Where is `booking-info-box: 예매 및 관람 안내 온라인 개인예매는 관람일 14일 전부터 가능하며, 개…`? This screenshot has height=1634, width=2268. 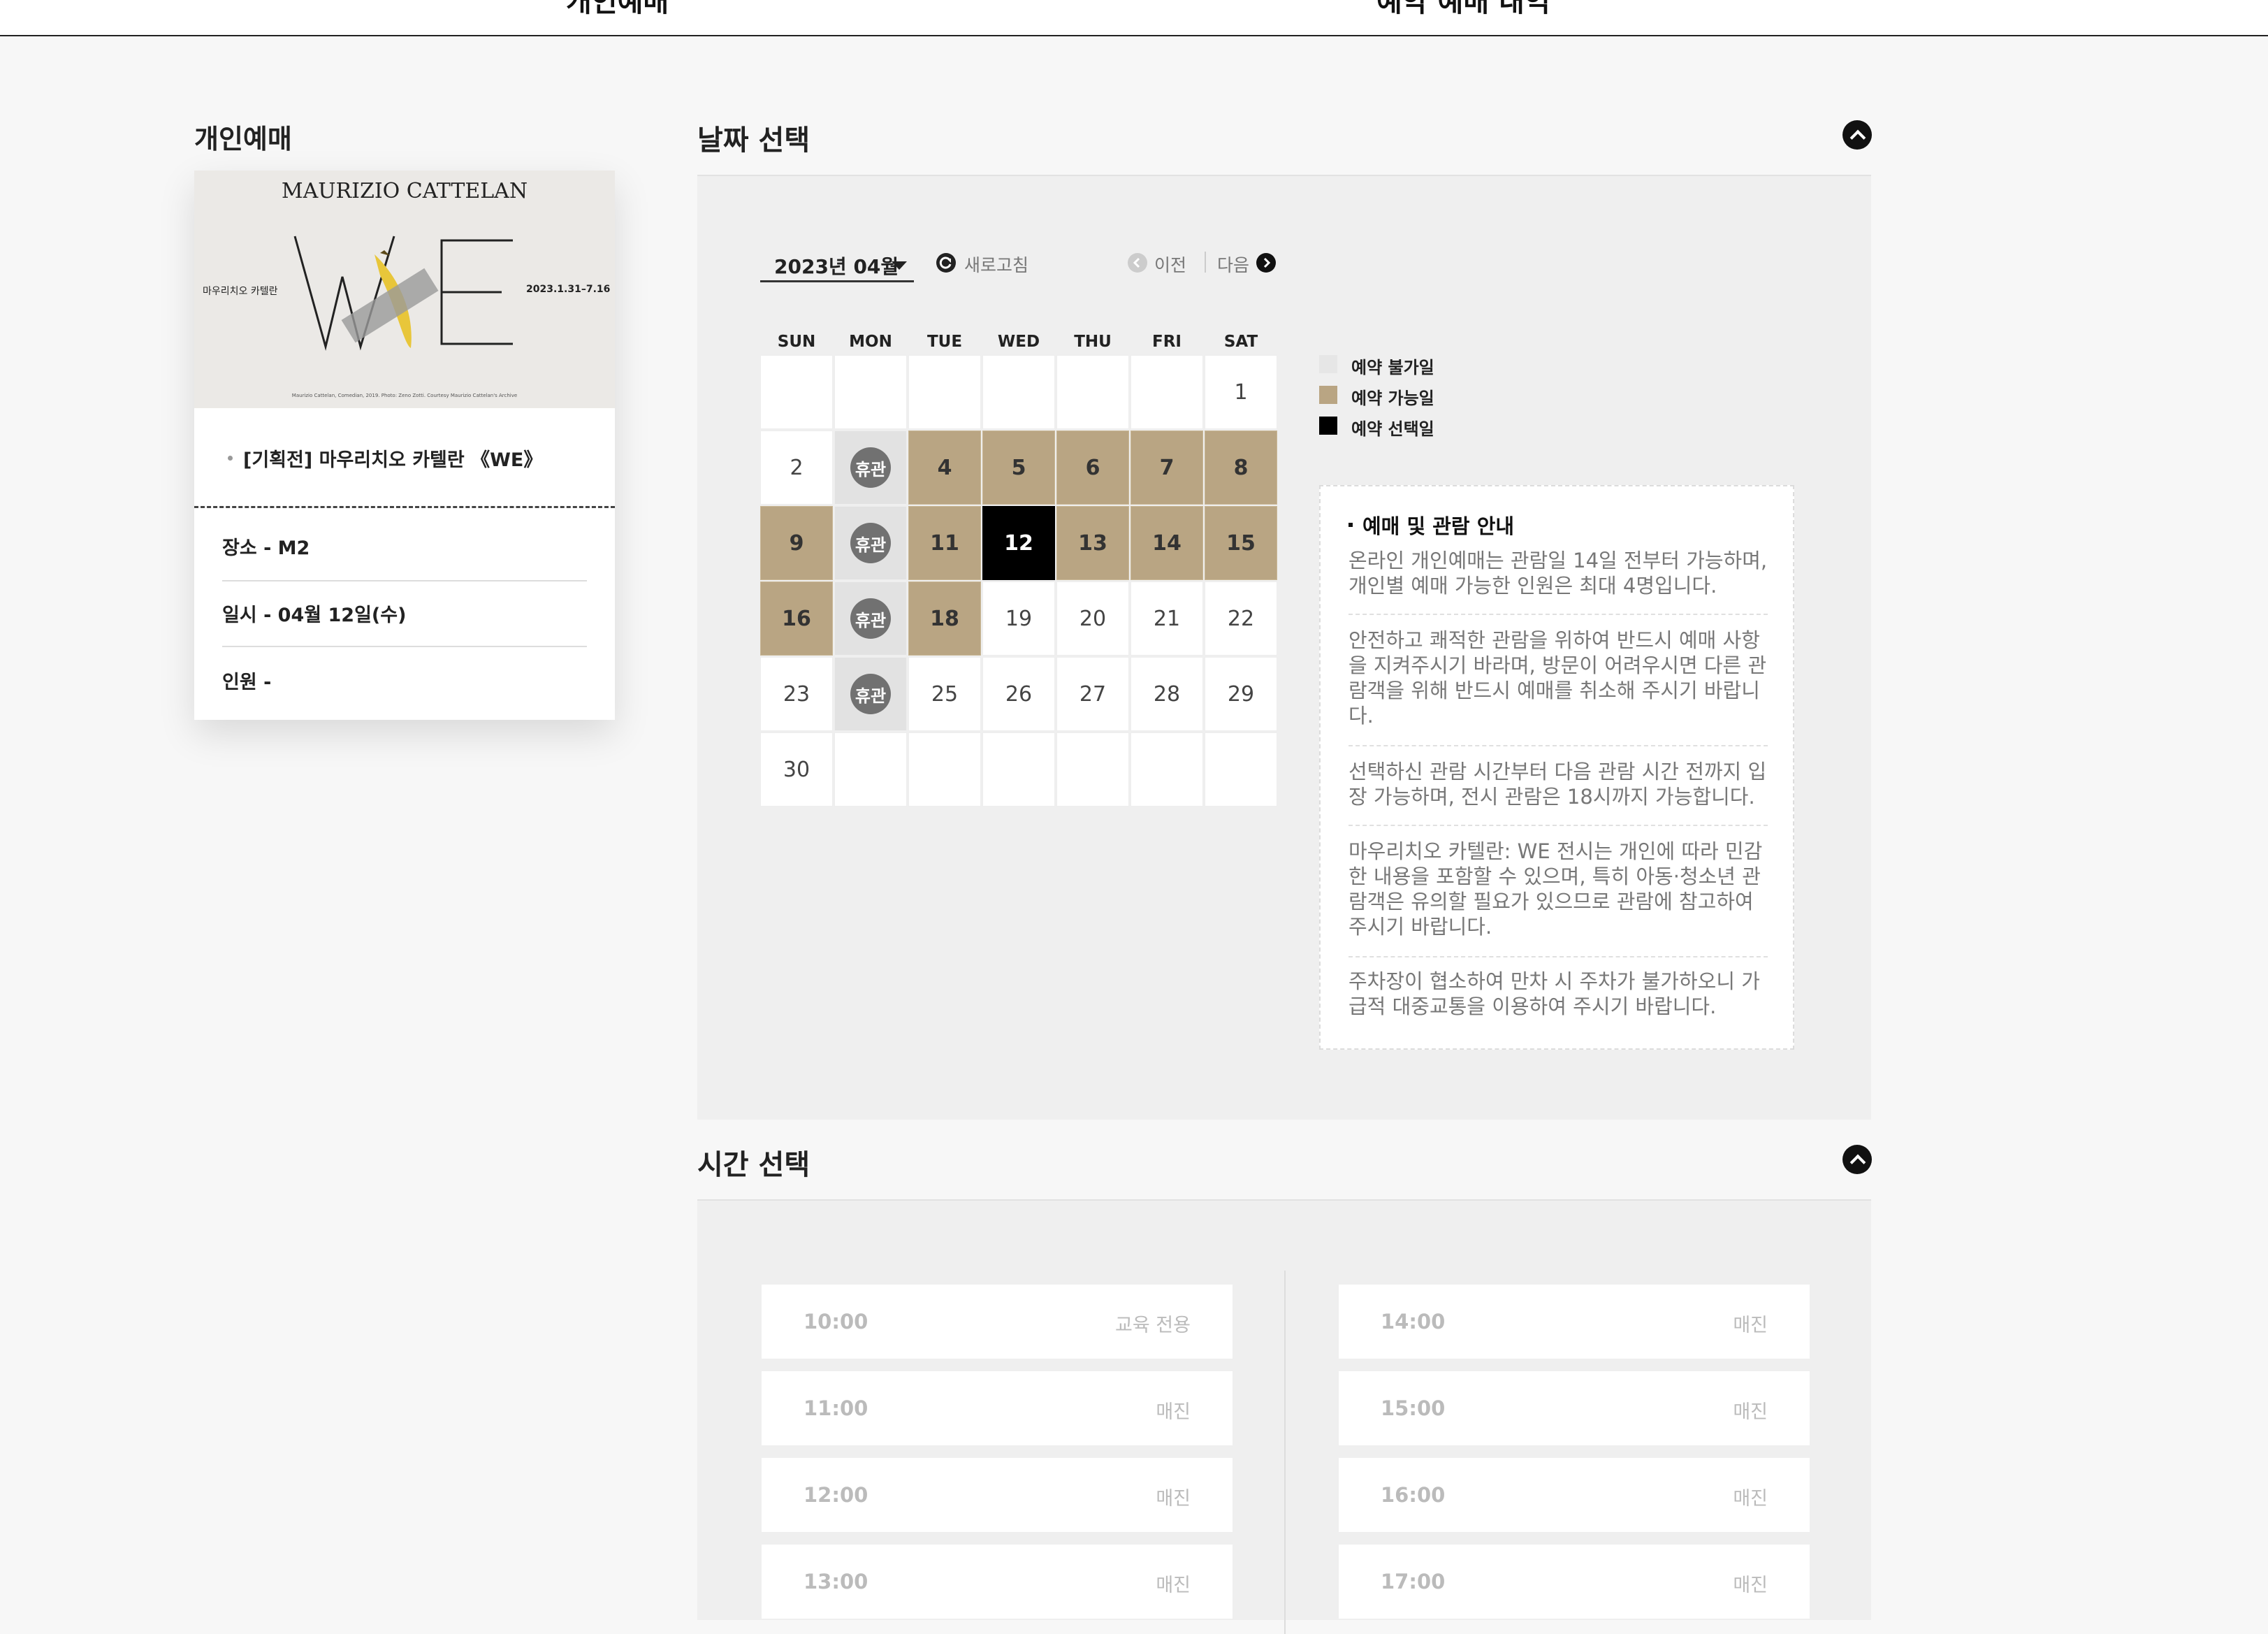
booking-info-box: 예매 및 관람 안내 온라인 개인예매는 관람일 14일 전부터 가능하며, 개… is located at coordinates (1556, 767).